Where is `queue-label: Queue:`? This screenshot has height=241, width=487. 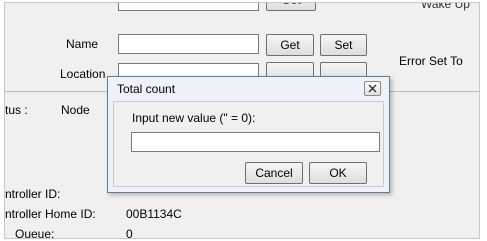
queue-label: Queue: is located at coordinates (35, 233).